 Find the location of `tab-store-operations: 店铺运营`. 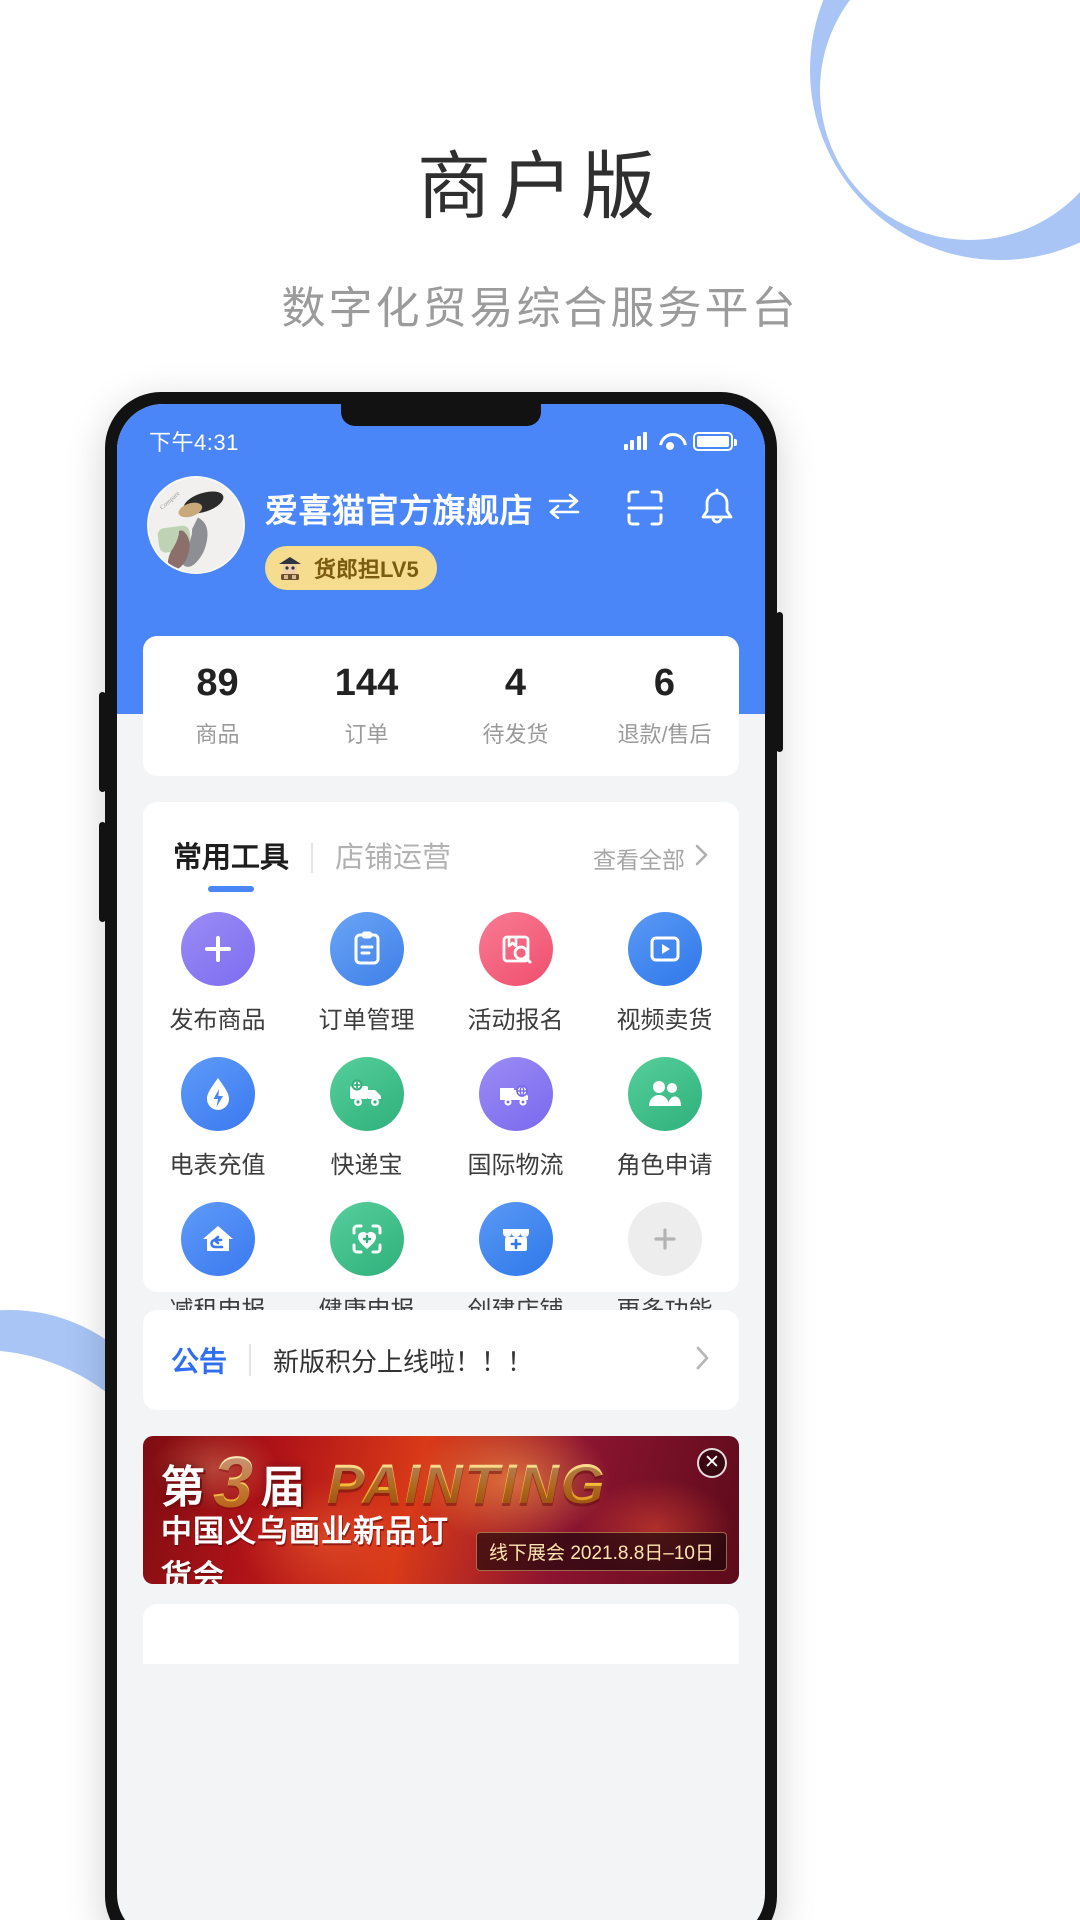

tab-store-operations: 店铺运营 is located at coordinates (393, 858).